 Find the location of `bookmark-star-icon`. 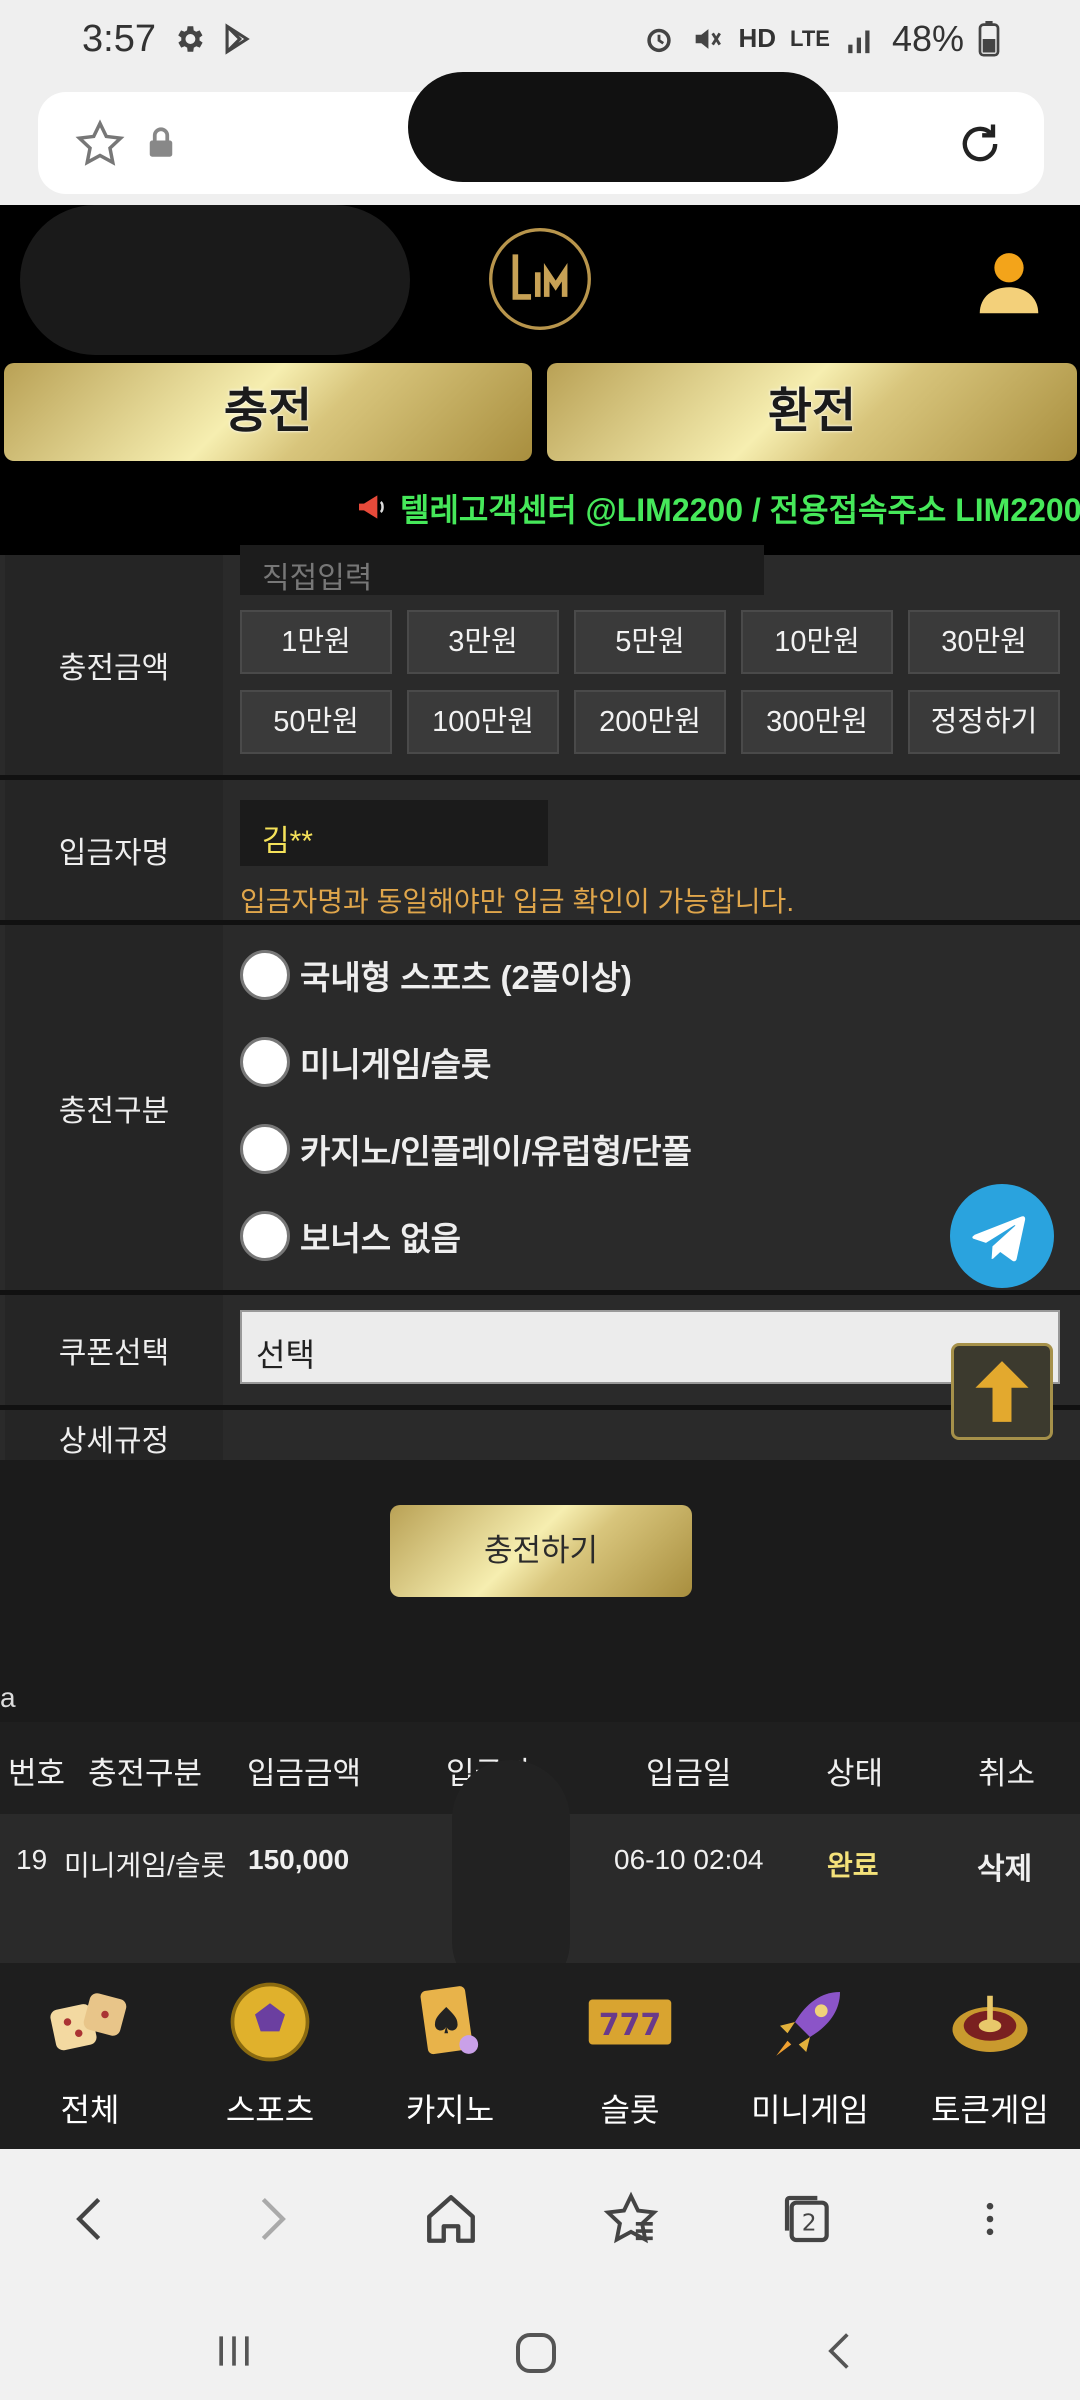

bookmark-star-icon is located at coordinates (100, 144).